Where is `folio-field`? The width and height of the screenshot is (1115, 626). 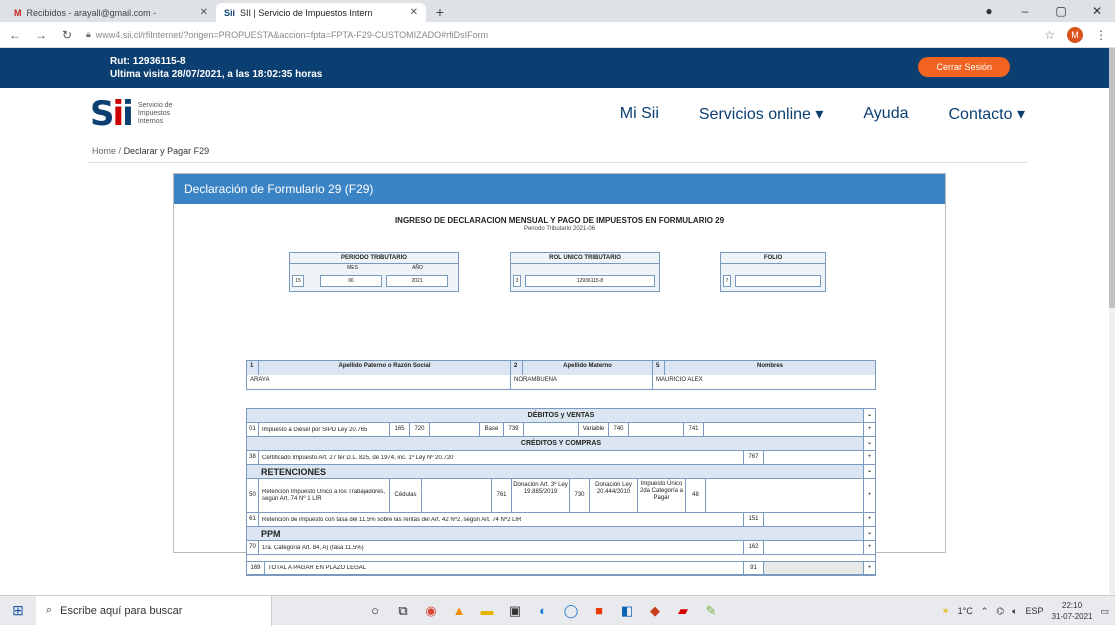 folio-field is located at coordinates (778, 281).